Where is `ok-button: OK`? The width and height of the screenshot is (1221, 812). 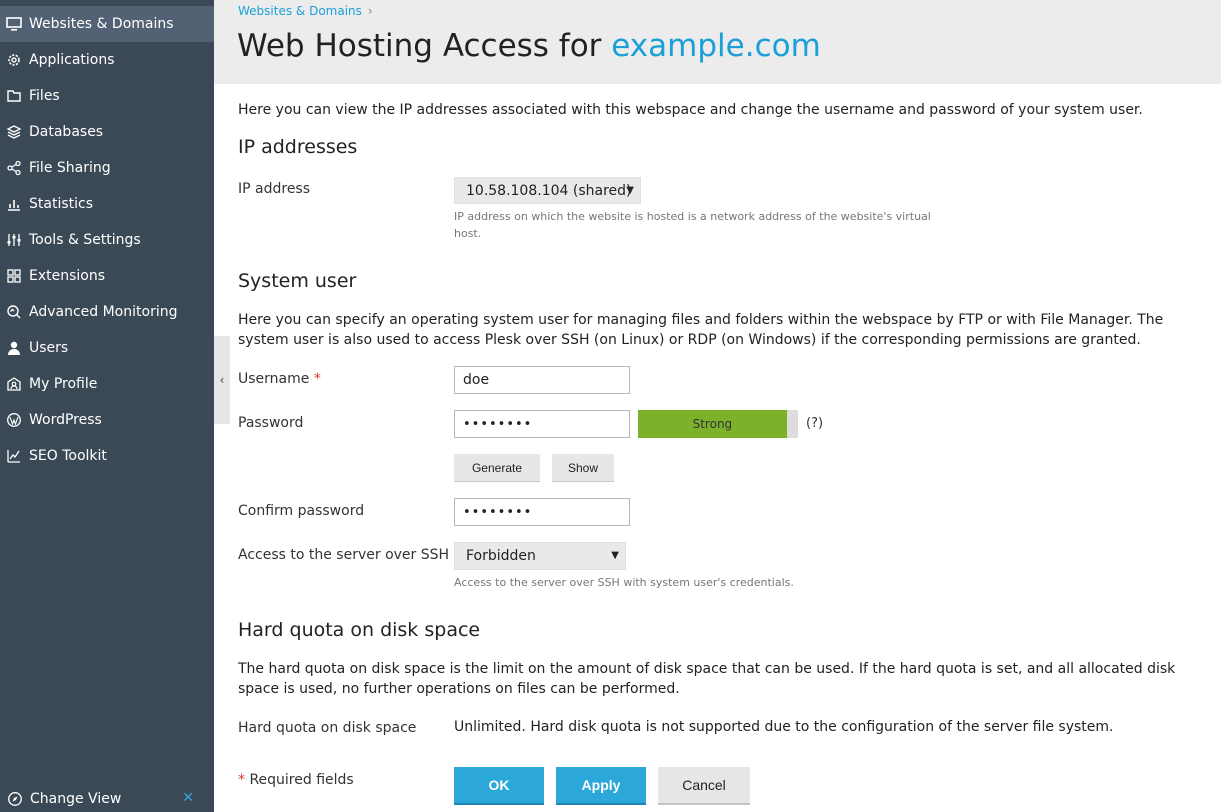
ok-button: OK is located at coordinates (499, 786).